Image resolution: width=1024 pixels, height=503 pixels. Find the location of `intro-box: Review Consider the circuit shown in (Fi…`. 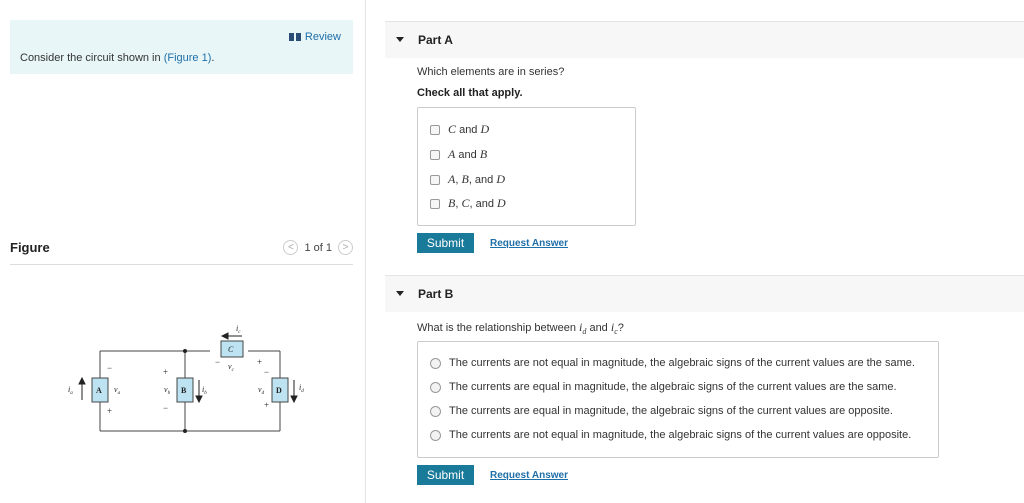

intro-box: Review Consider the circuit shown in (Fi… is located at coordinates (181, 47).